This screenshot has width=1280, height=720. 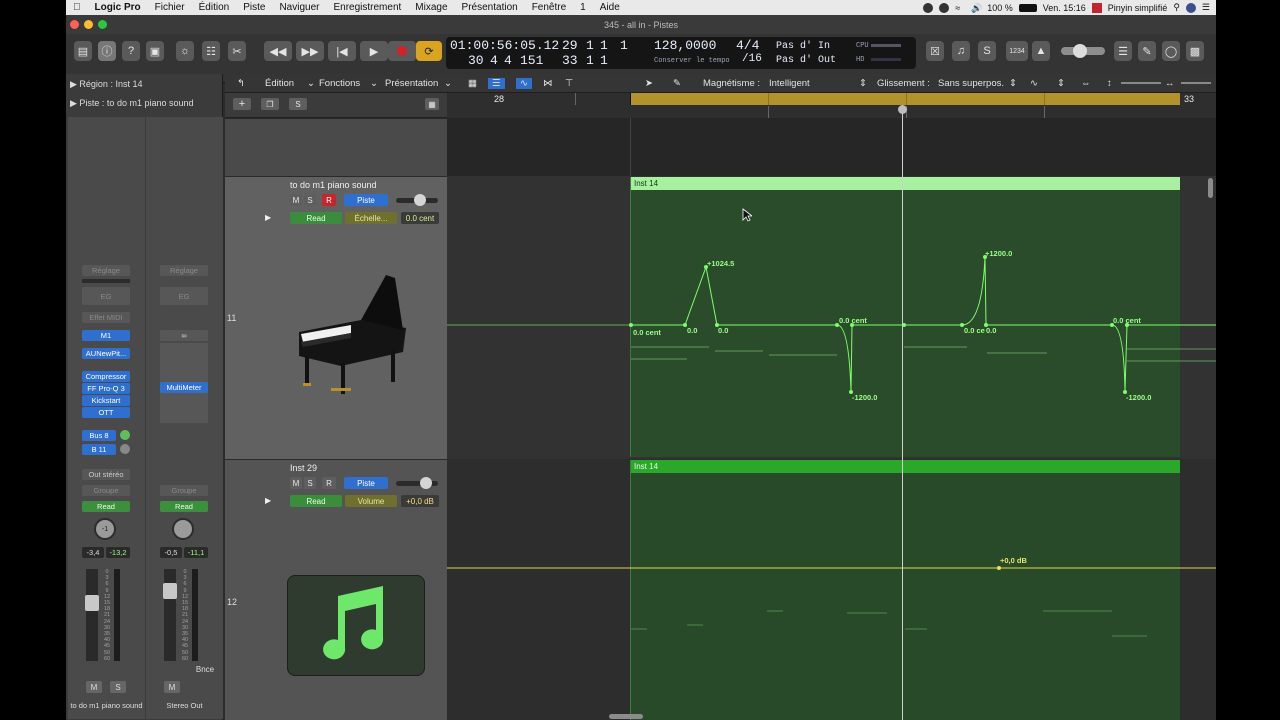 What do you see at coordinates (316, 501) in the screenshot?
I see `automation-mode-select: Read` at bounding box center [316, 501].